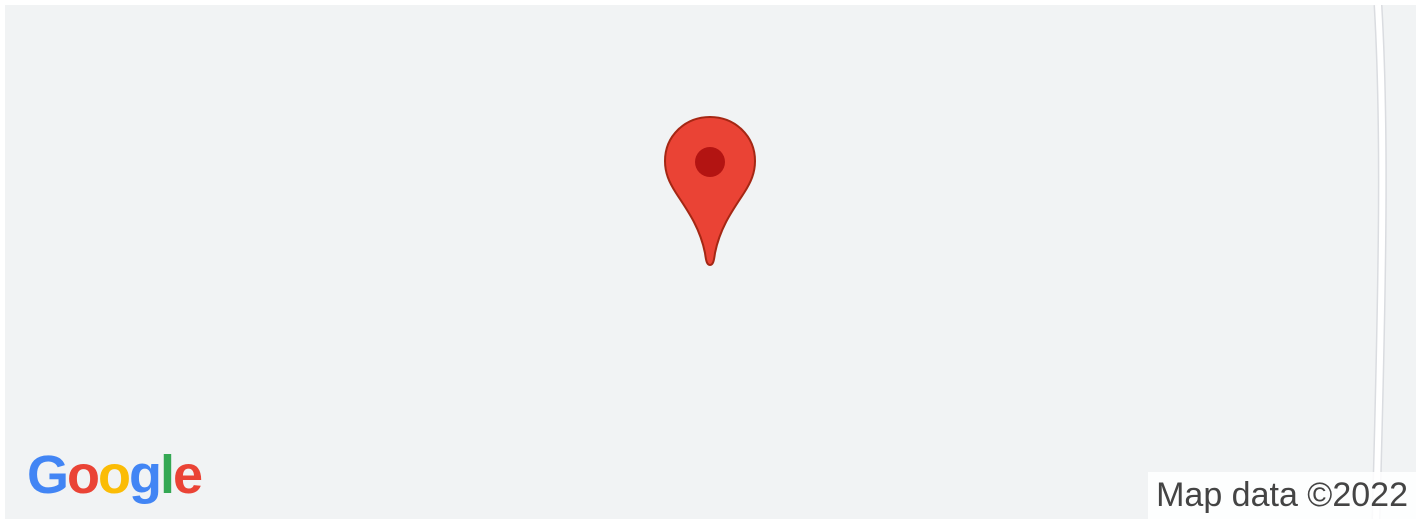  What do you see at coordinates (1282, 495) in the screenshot?
I see `map-attribution: Map data ©2022` at bounding box center [1282, 495].